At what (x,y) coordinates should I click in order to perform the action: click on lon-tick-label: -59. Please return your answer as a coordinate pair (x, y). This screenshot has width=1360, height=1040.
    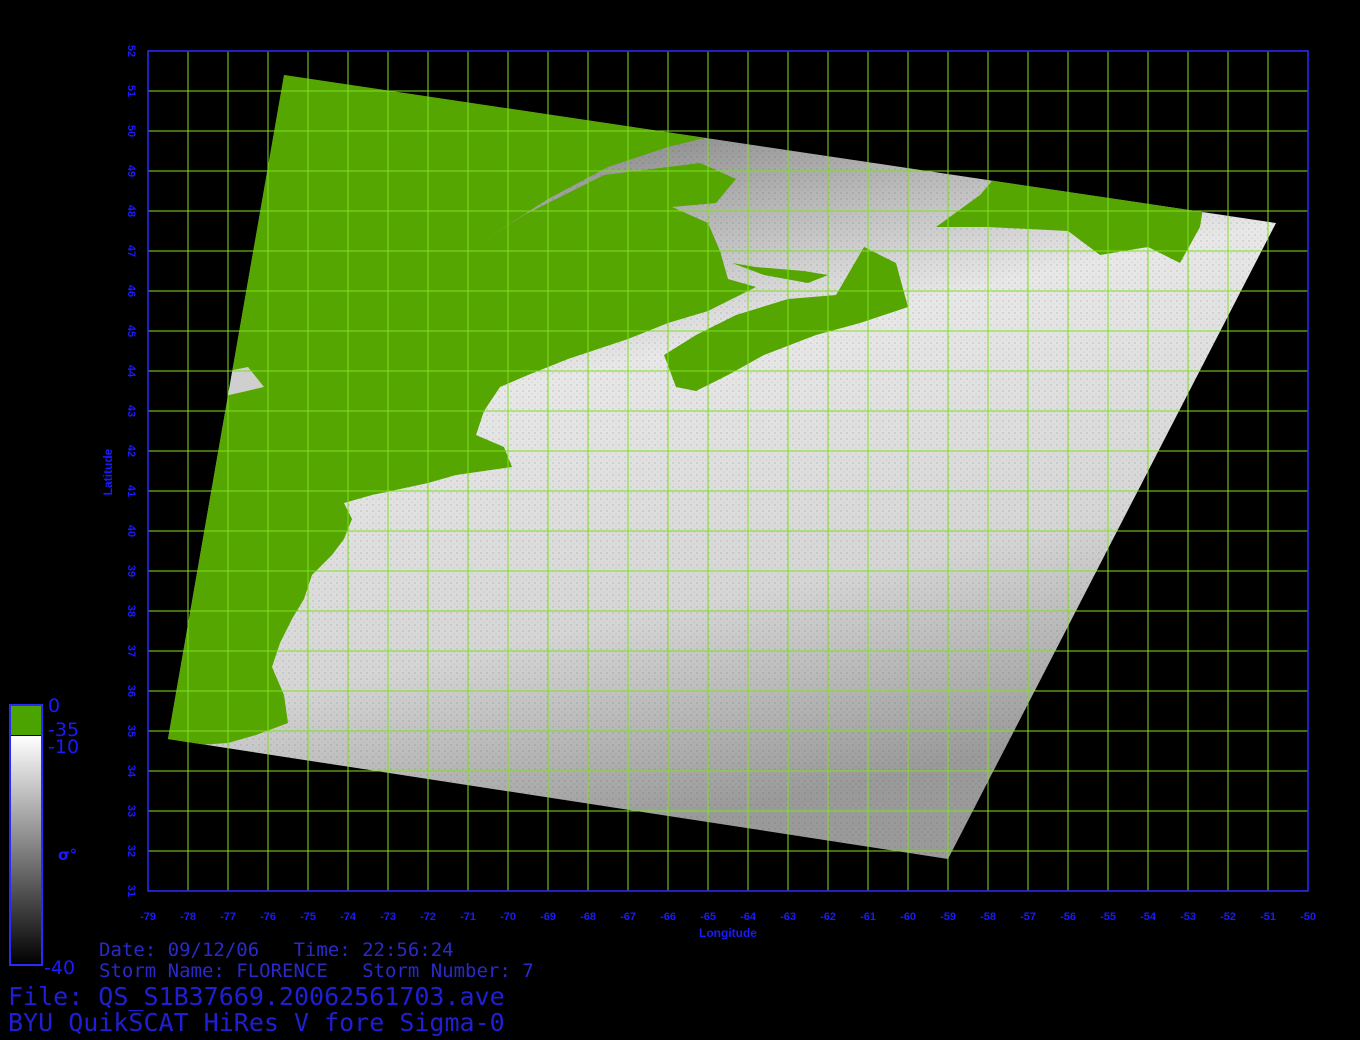
    Looking at the image, I should click on (948, 917).